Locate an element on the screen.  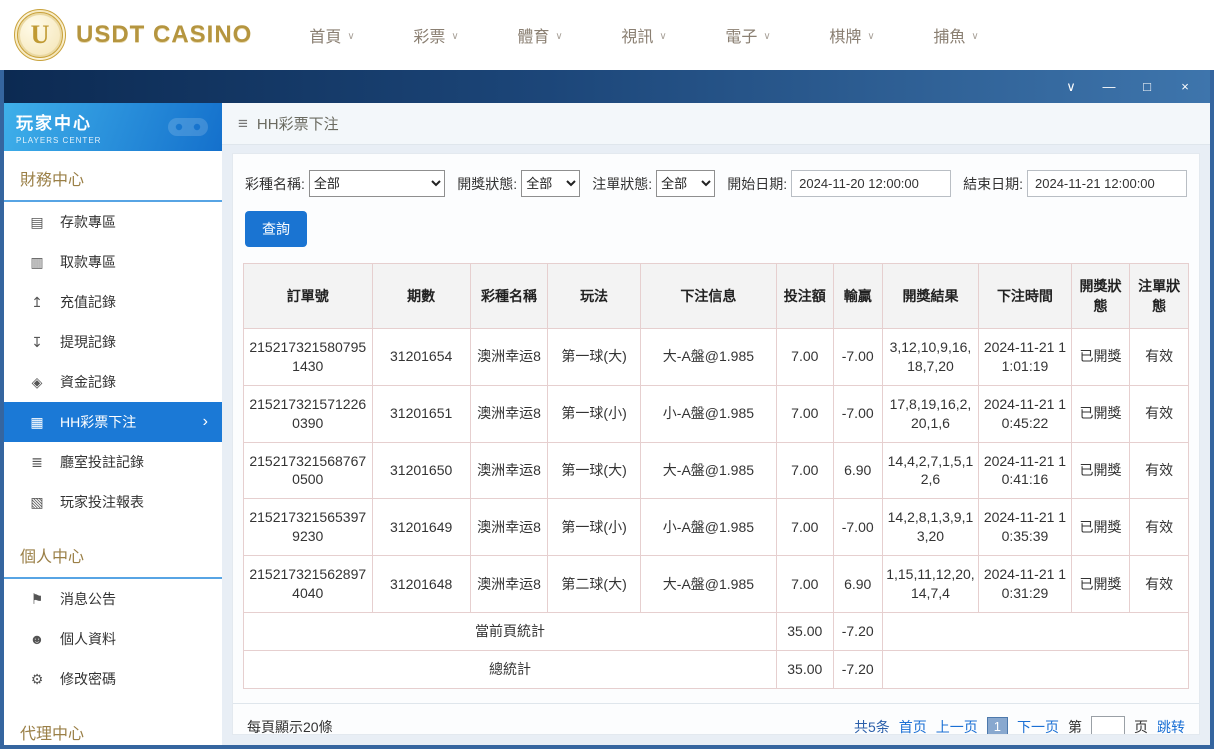
nav-item-5: 電子 ∨ is located at coordinates (748, 35).